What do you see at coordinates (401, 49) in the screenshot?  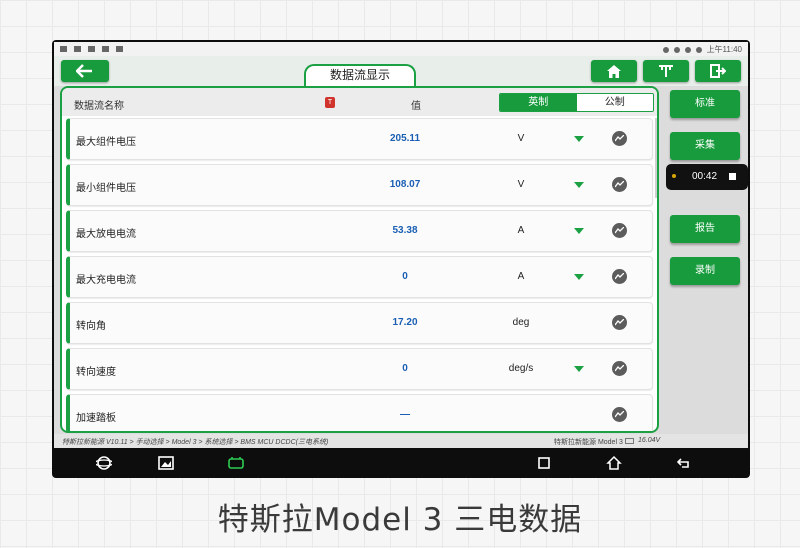 I see `status-bar: 上午11:40` at bounding box center [401, 49].